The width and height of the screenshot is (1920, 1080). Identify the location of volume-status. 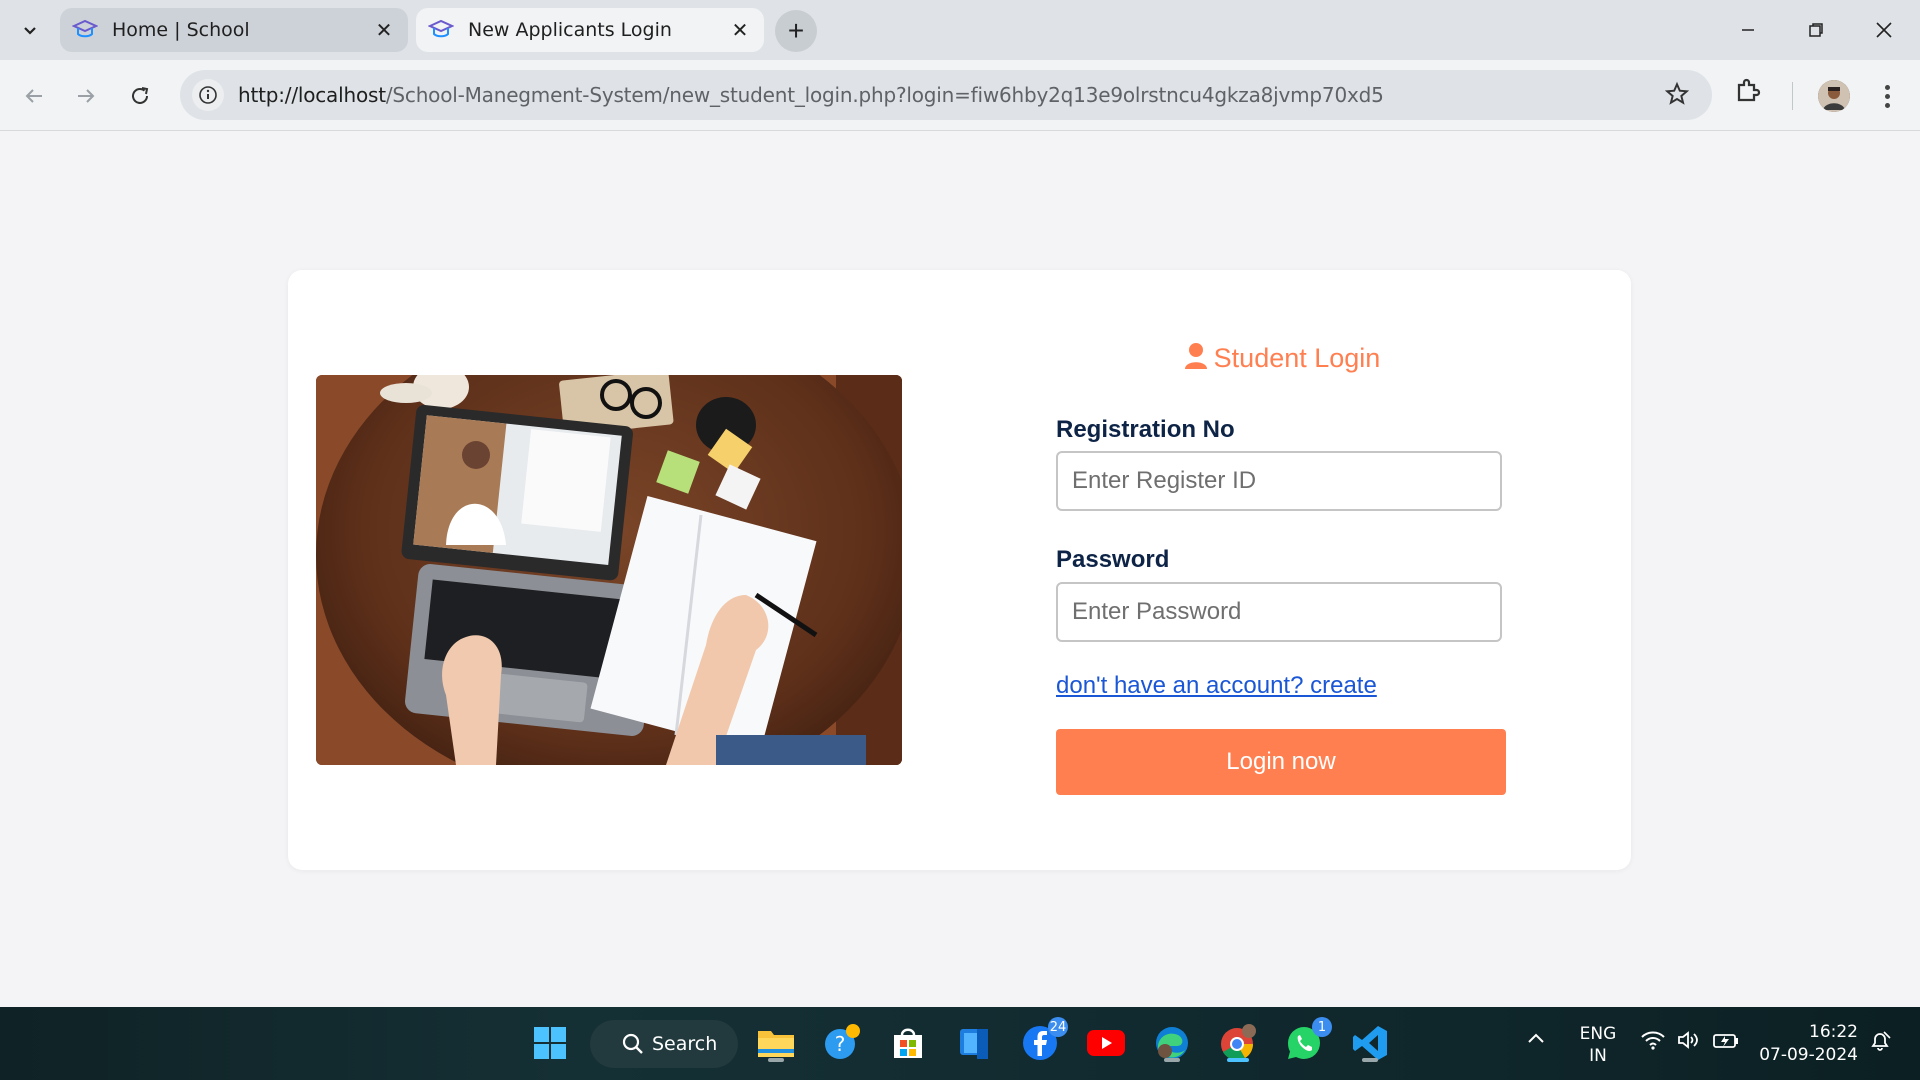
(1689, 1042).